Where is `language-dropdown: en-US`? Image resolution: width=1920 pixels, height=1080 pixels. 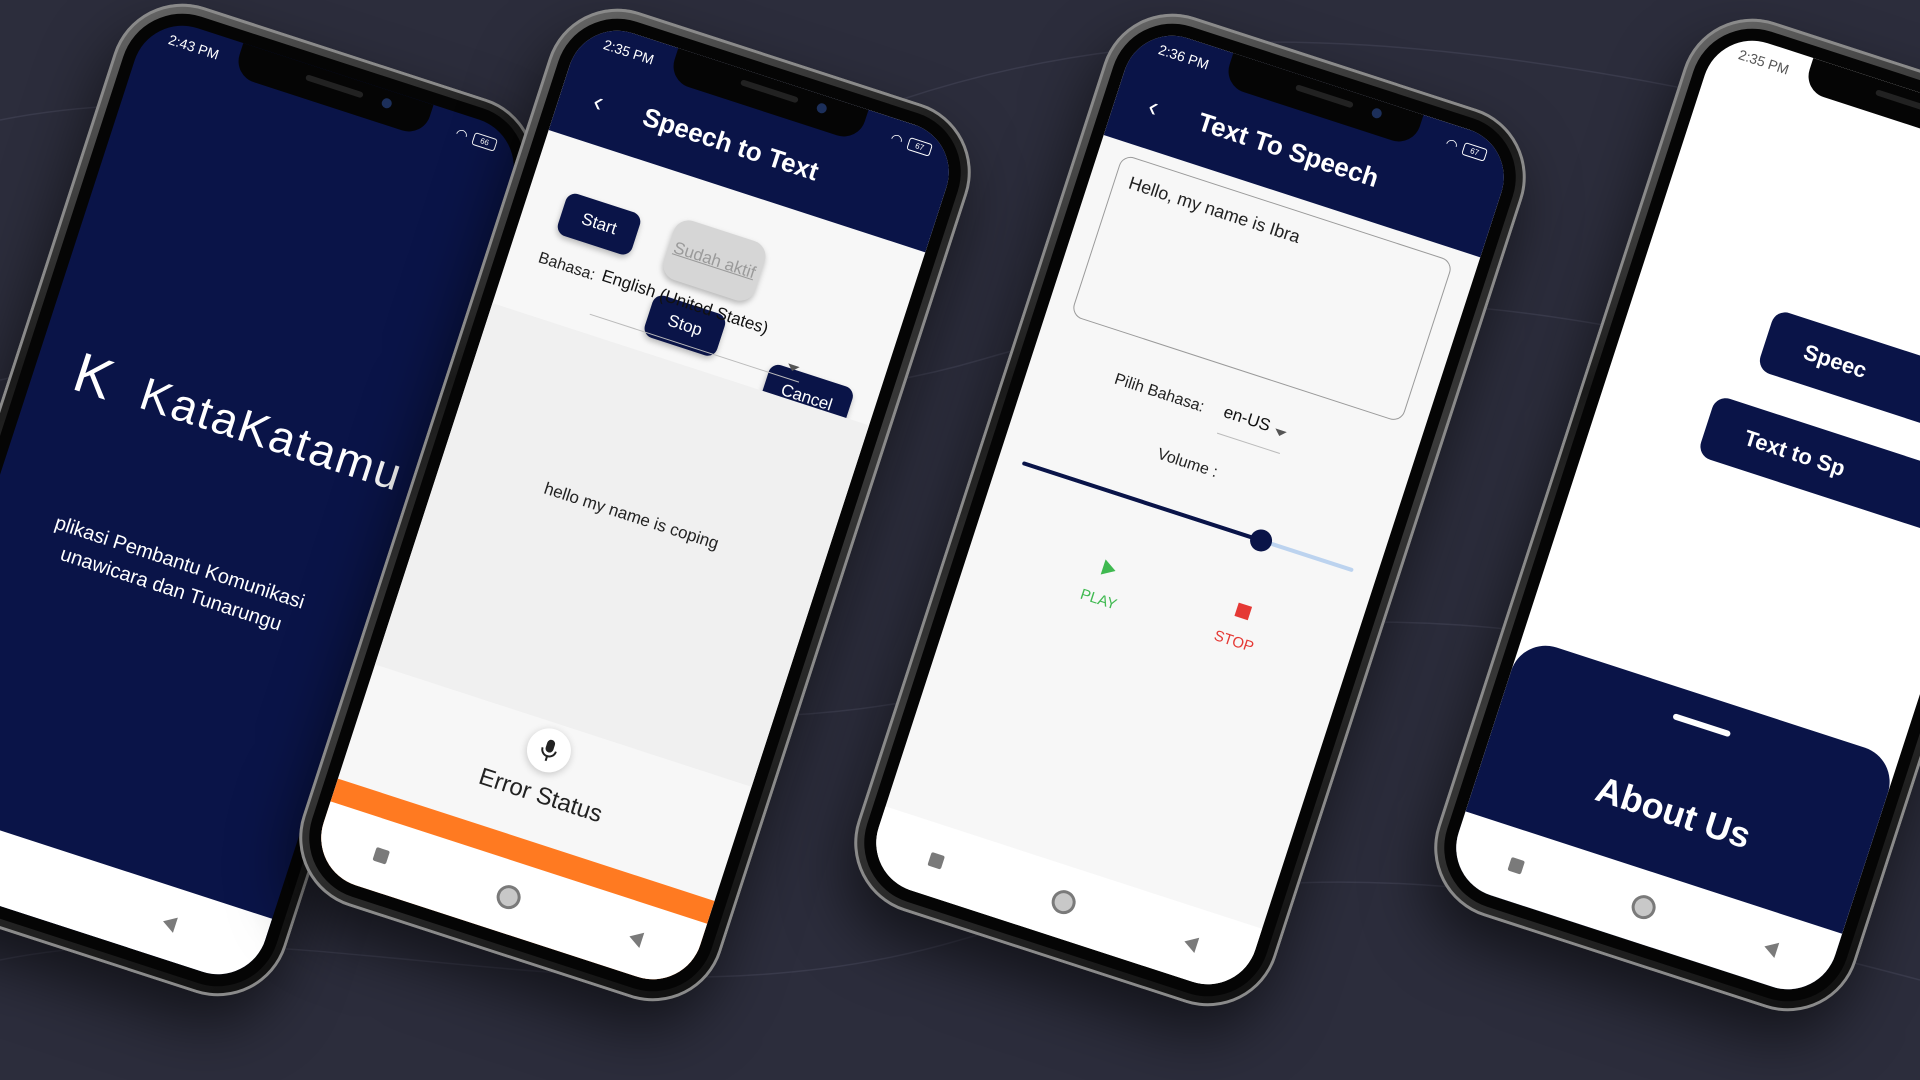 language-dropdown: en-US is located at coordinates (1253, 428).